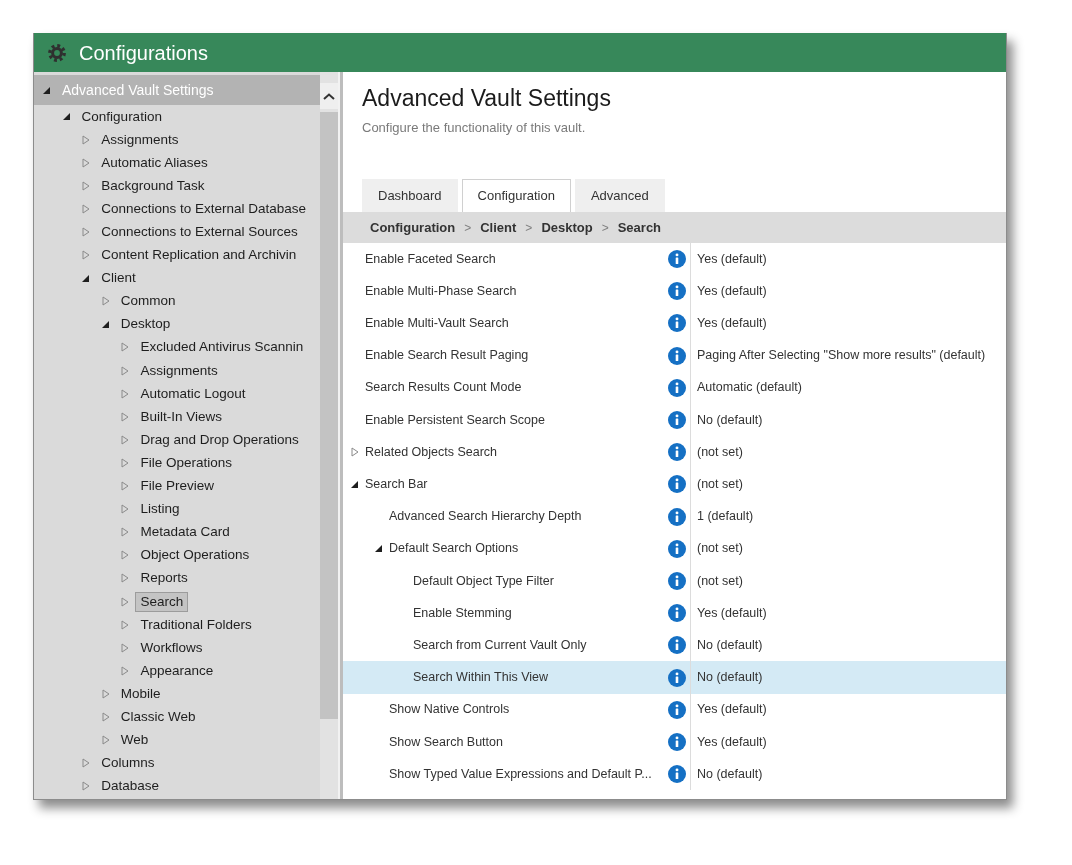 Image resolution: width=1072 pixels, height=865 pixels. What do you see at coordinates (516, 195) in the screenshot?
I see `tab: Configuration` at bounding box center [516, 195].